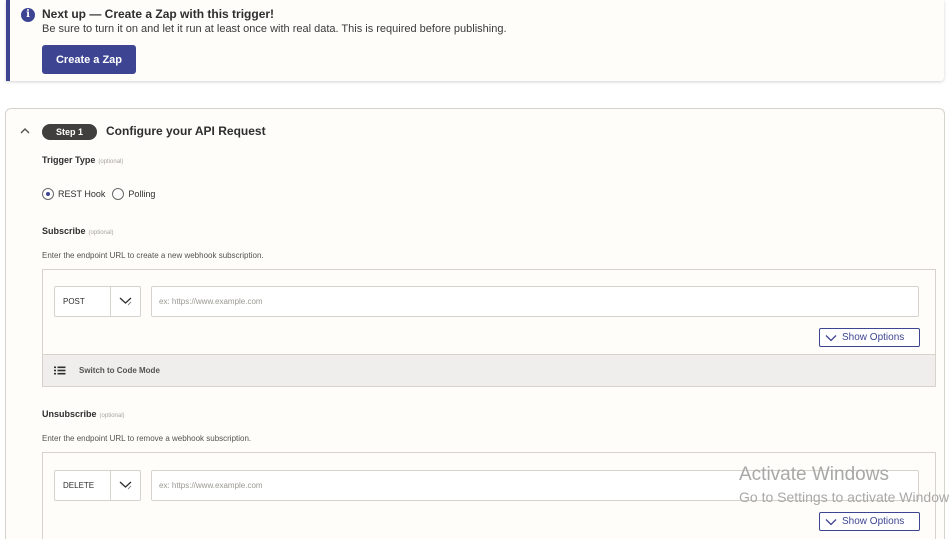  What do you see at coordinates (48, 194) in the screenshot?
I see `rest-hook-radio` at bounding box center [48, 194].